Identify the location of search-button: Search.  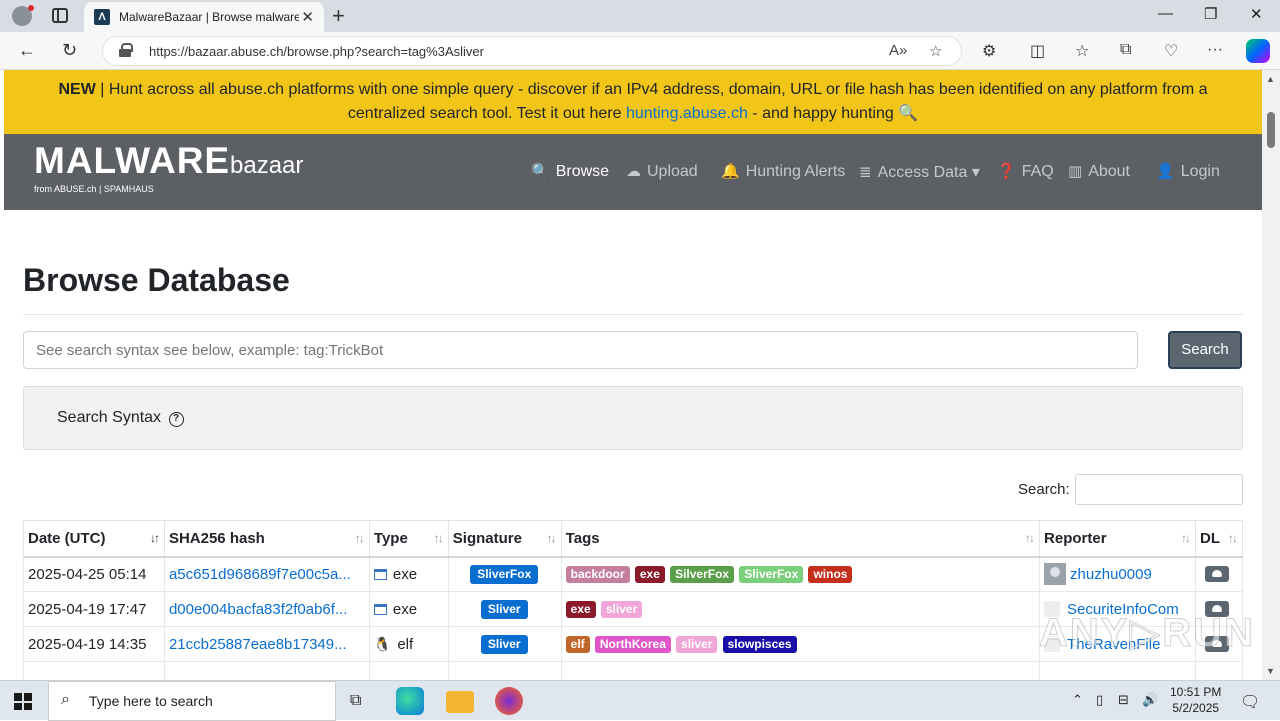
(1205, 350).